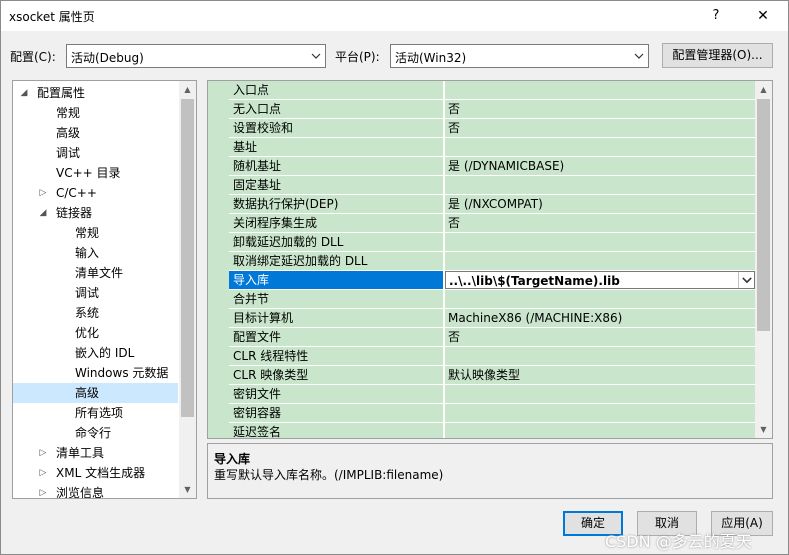  I want to click on property-name: 配置文件, so click(336, 337).